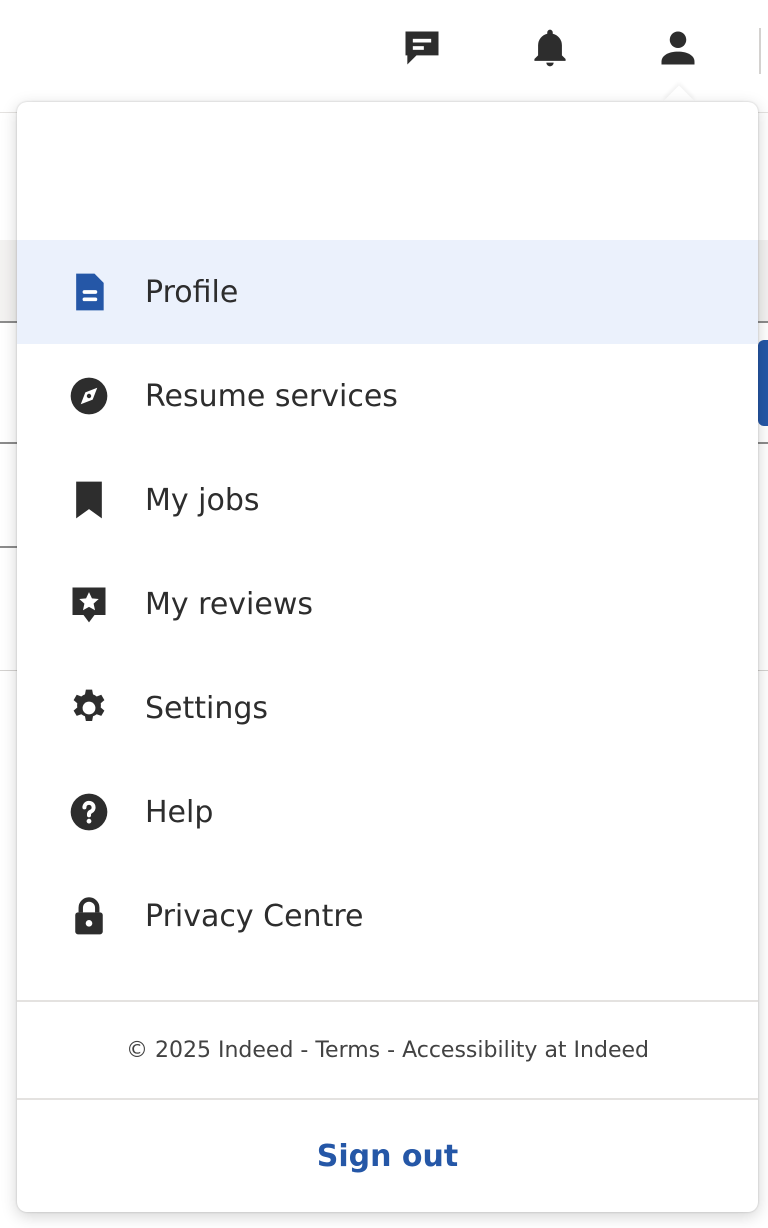 The image size is (768, 1228). I want to click on question-circle-icon, so click(89, 812).